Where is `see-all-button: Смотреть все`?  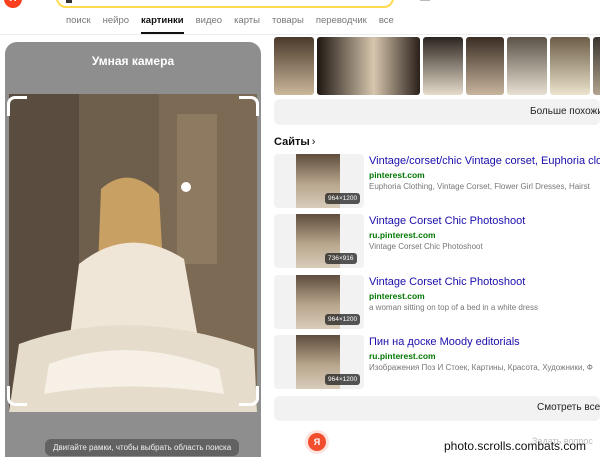 see-all-button: Смотреть все is located at coordinates (437, 408).